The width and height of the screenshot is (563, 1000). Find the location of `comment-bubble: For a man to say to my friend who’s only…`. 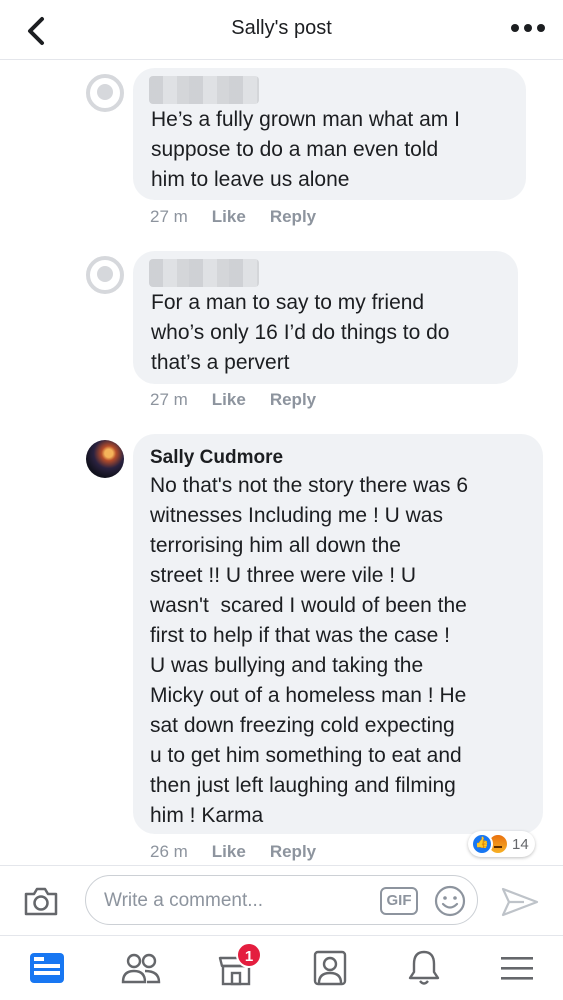

comment-bubble: For a man to say to my friend who’s only… is located at coordinates (325, 317).